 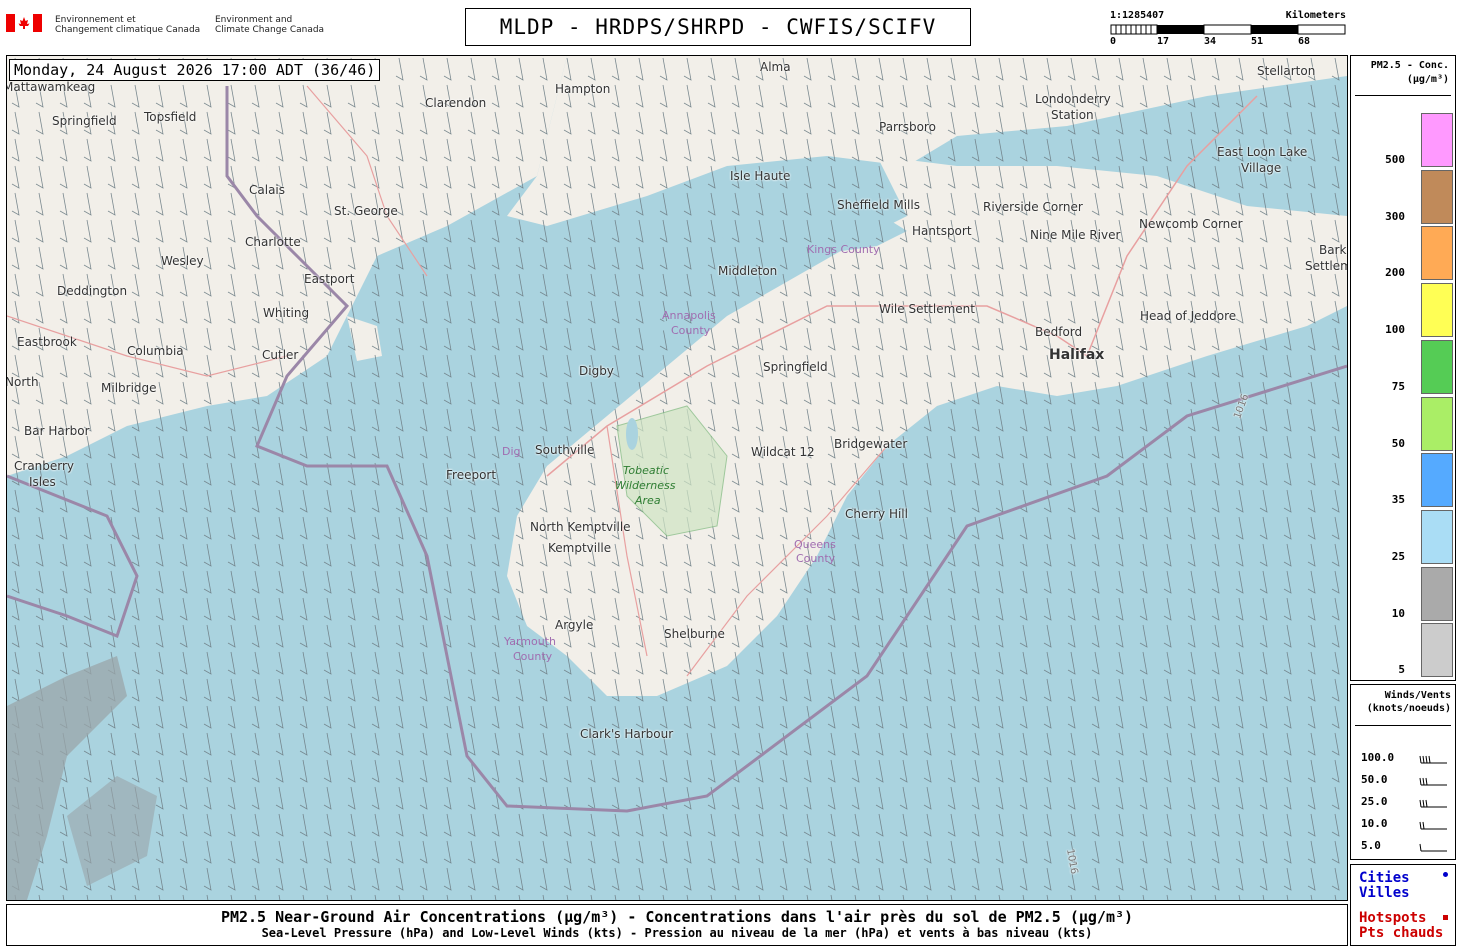 I want to click on legend-label-75: 75, so click(x=1398, y=386).